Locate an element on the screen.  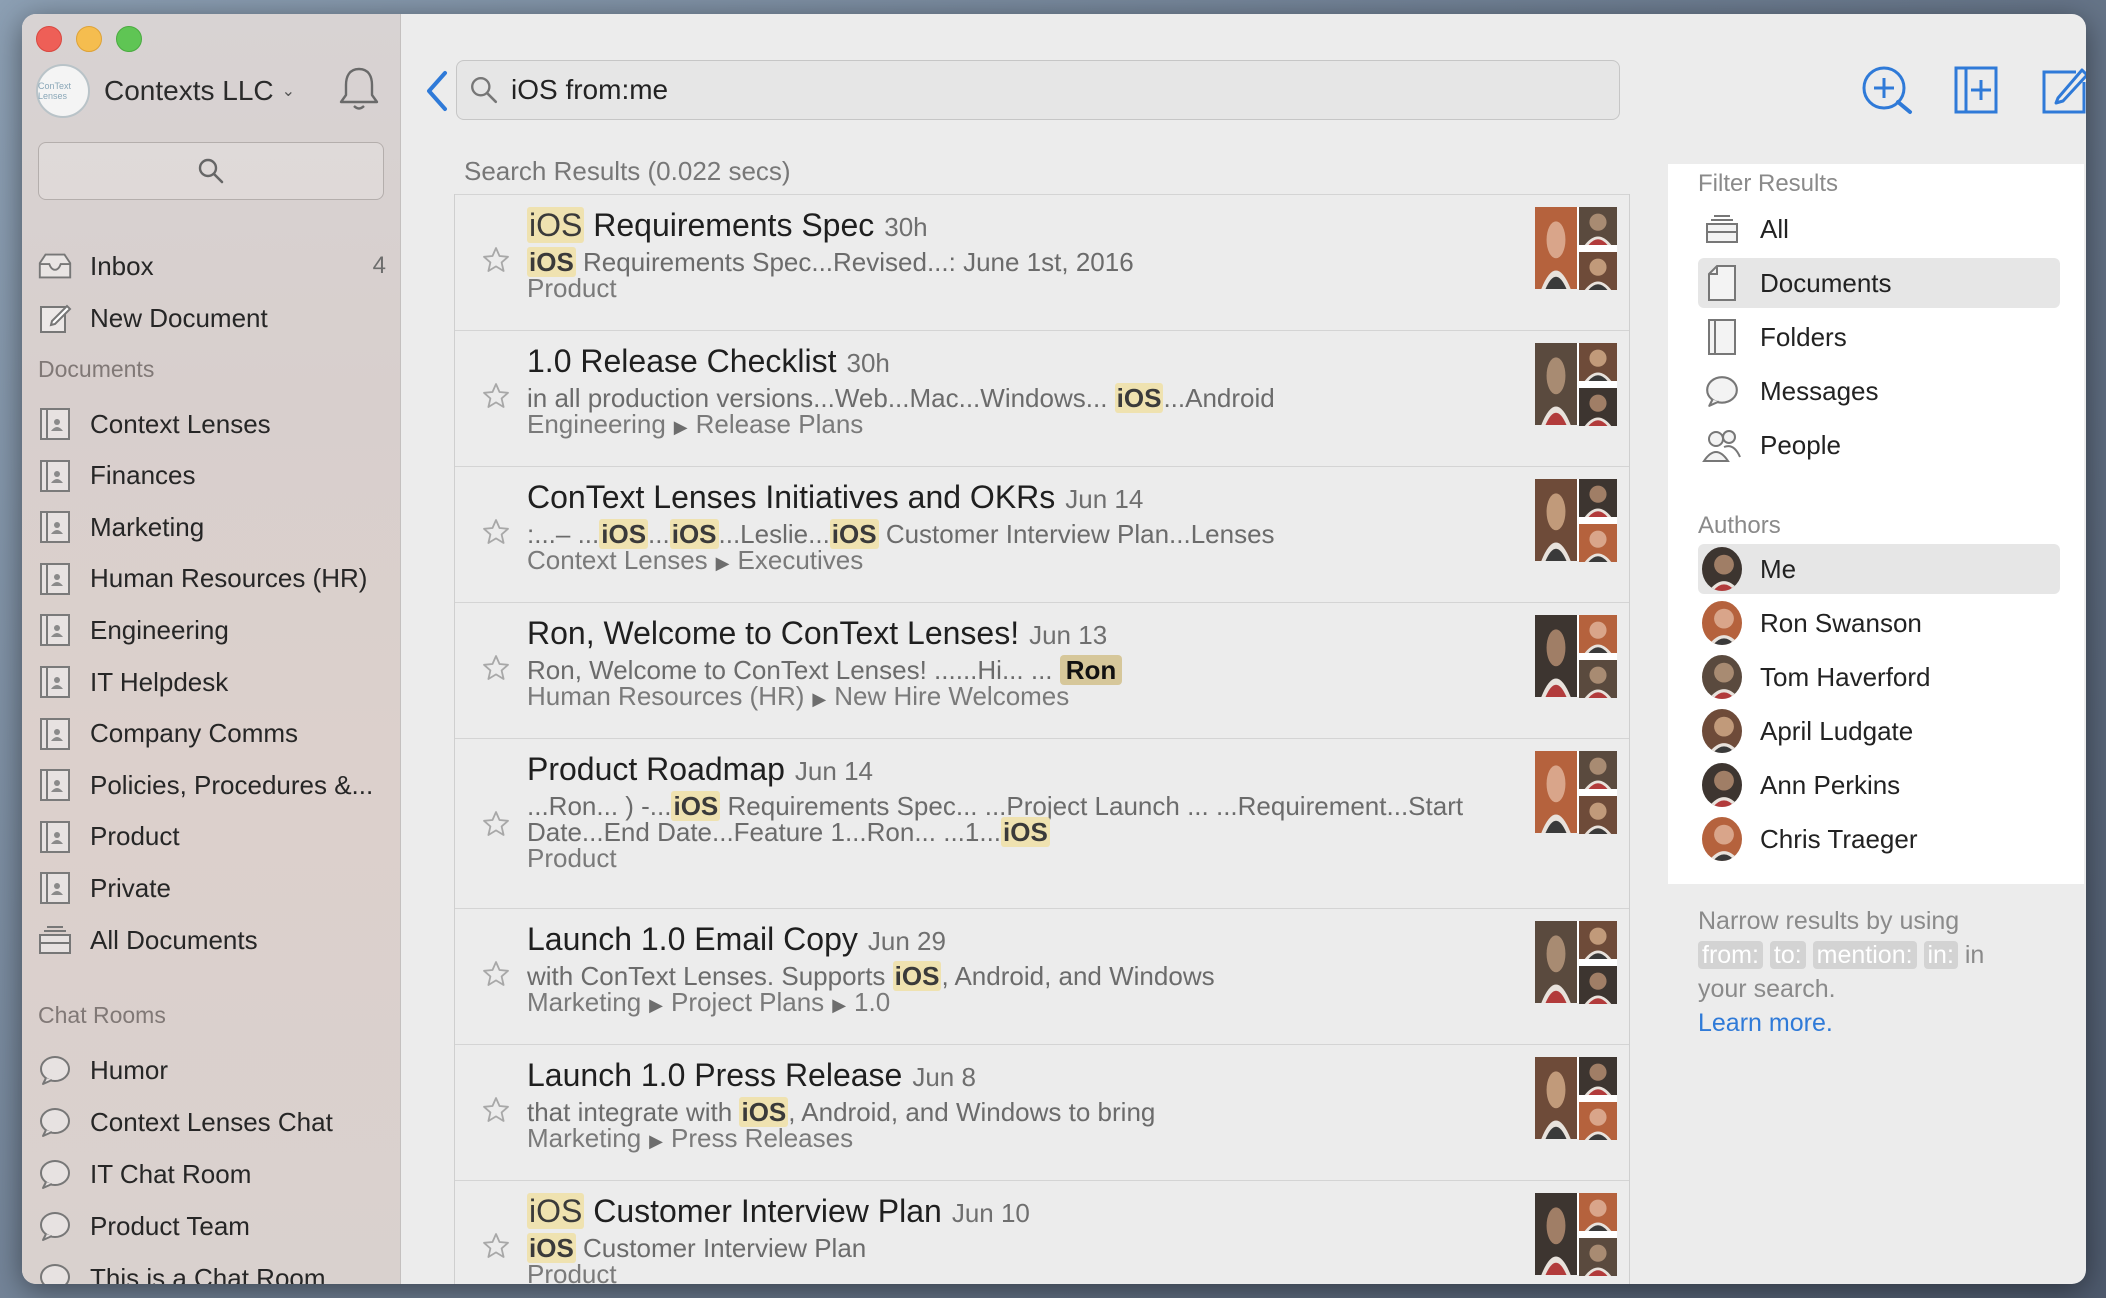
sidebar-item-all-documents: All Documents is located at coordinates (211, 940).